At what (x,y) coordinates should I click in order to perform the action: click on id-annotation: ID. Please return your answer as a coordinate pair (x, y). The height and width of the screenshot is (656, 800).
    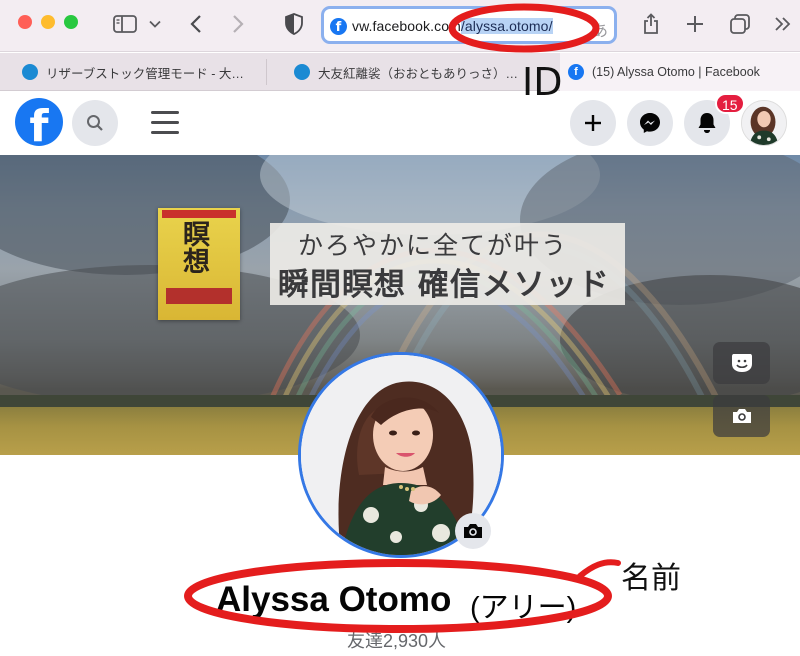
    Looking at the image, I should click on (542, 82).